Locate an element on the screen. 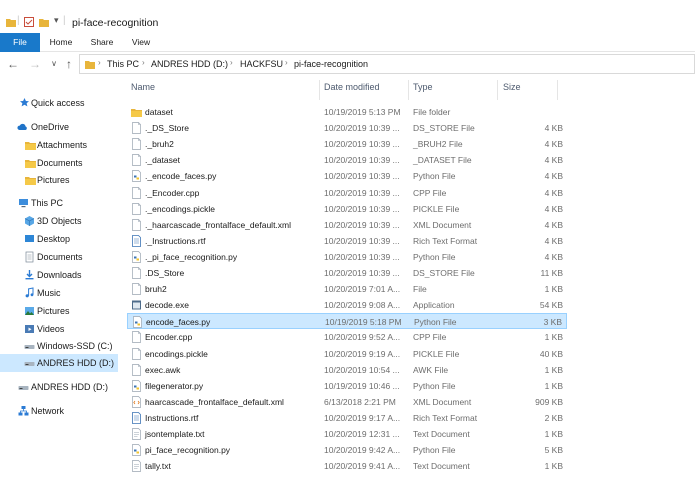 The height and width of the screenshot is (494, 695). sidebar-item: OneDrive is located at coordinates (59, 127).